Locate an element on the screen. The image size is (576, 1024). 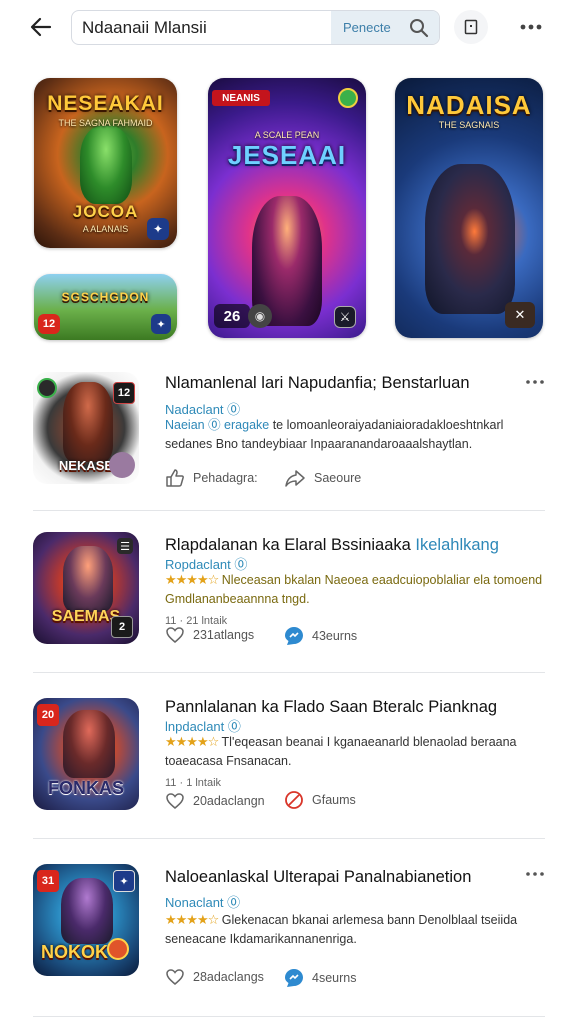
more-options-button is located at coordinates (531, 27).